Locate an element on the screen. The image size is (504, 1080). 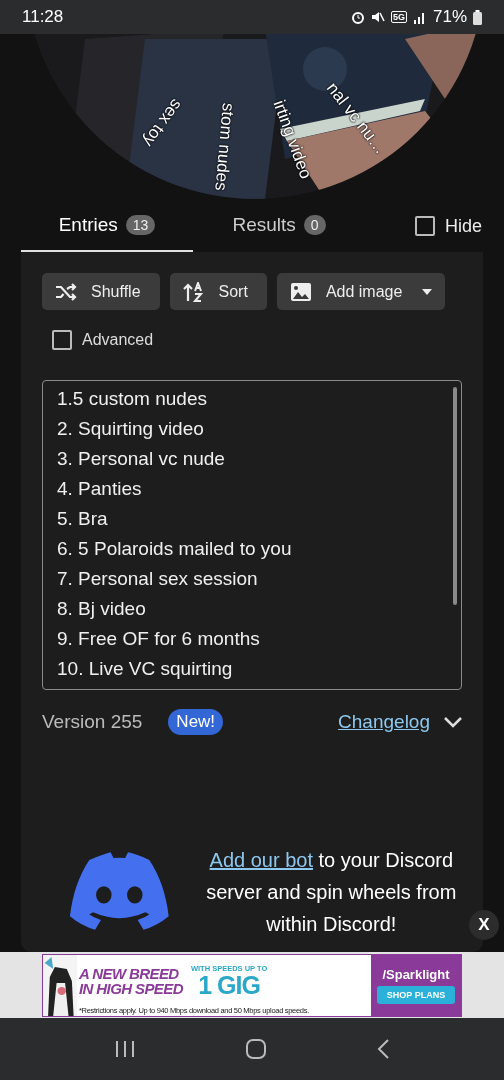
entry-line: 1.5 custom nudes is located at coordinates (132, 399).